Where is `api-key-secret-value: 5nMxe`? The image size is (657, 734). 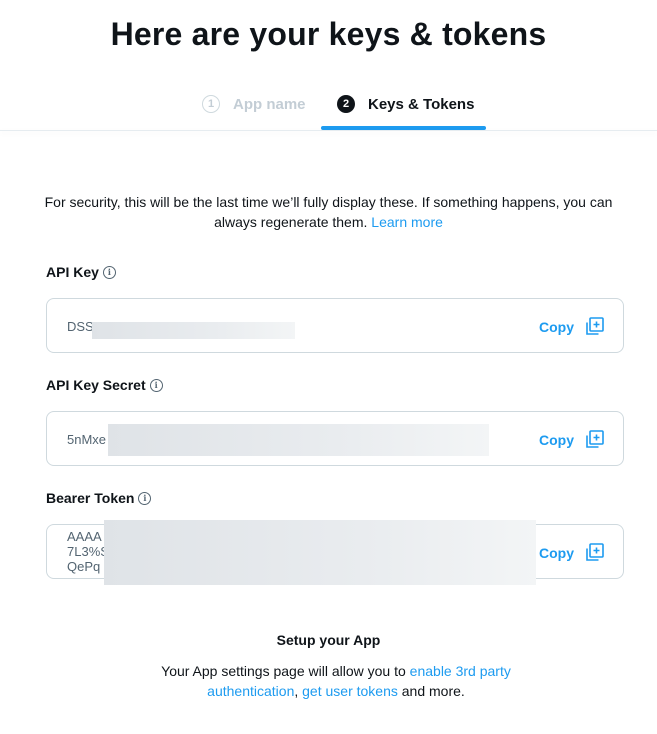 api-key-secret-value: 5nMxe is located at coordinates (87, 439).